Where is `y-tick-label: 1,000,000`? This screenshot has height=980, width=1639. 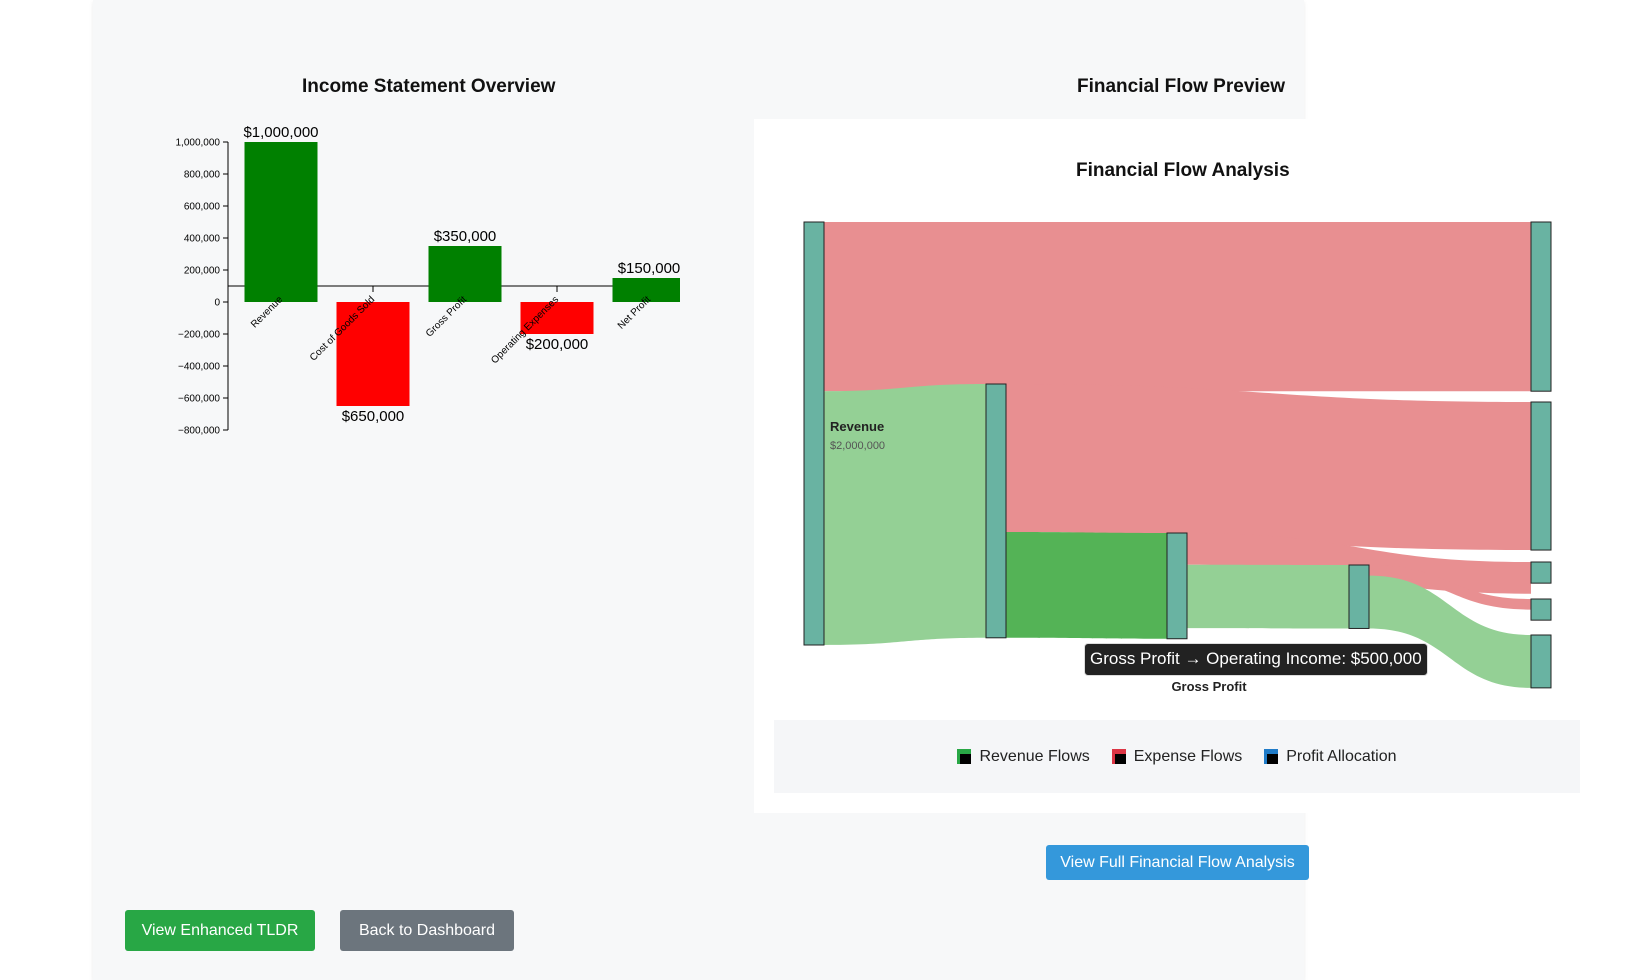 y-tick-label: 1,000,000 is located at coordinates (198, 143).